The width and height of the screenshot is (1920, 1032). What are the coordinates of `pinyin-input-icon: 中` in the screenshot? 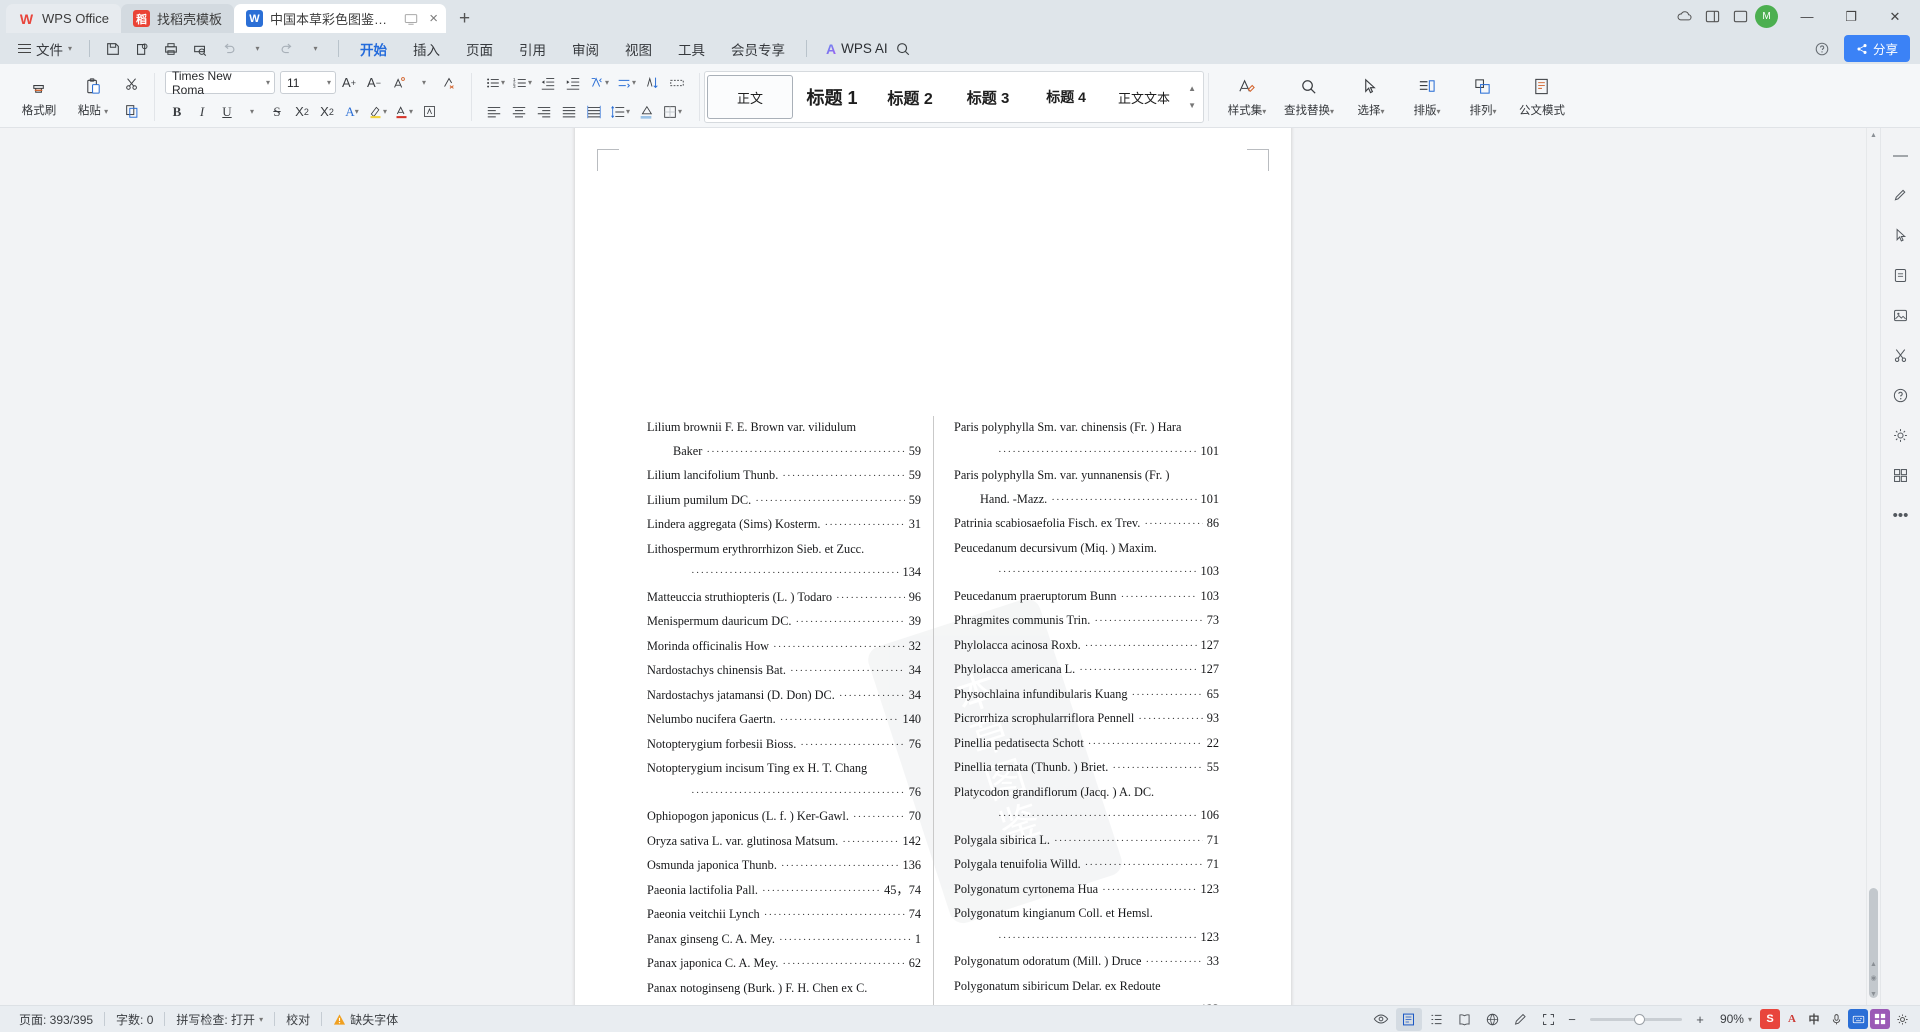 It's located at (1814, 1019).